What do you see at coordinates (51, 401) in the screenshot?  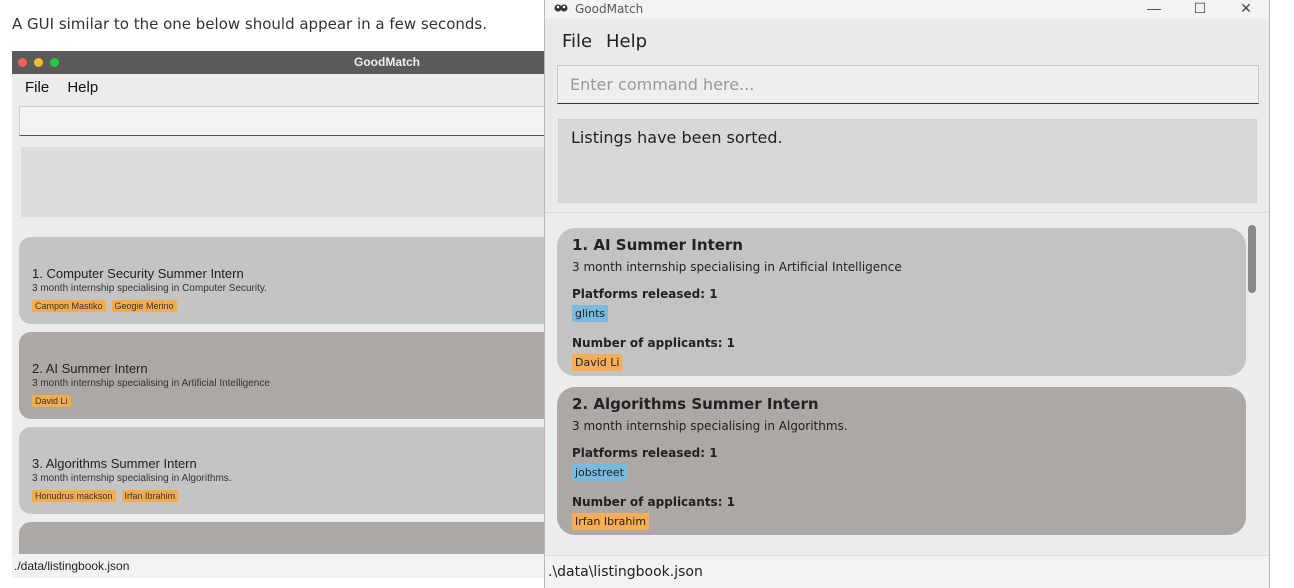 I see `reference-applicant-tag: David Li` at bounding box center [51, 401].